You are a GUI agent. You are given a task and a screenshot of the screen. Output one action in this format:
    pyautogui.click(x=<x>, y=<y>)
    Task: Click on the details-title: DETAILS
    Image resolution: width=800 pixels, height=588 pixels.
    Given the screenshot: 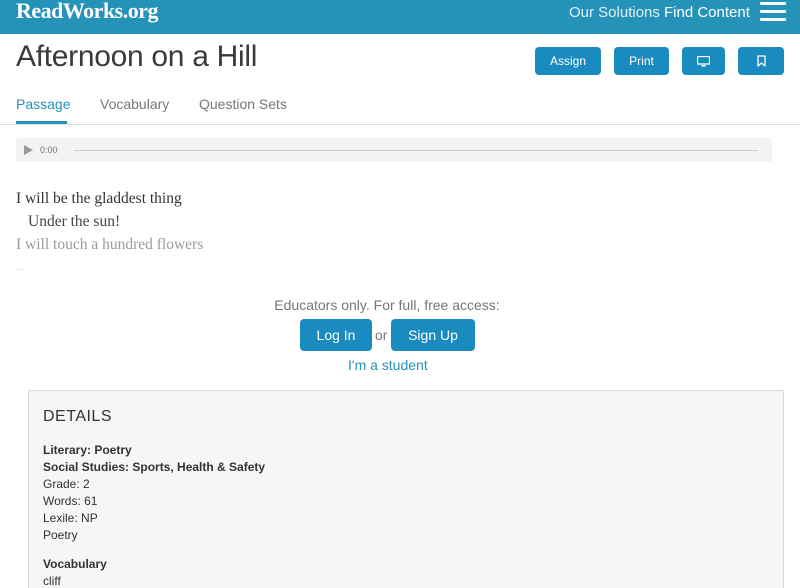 What is the action you would take?
    pyautogui.click(x=77, y=416)
    